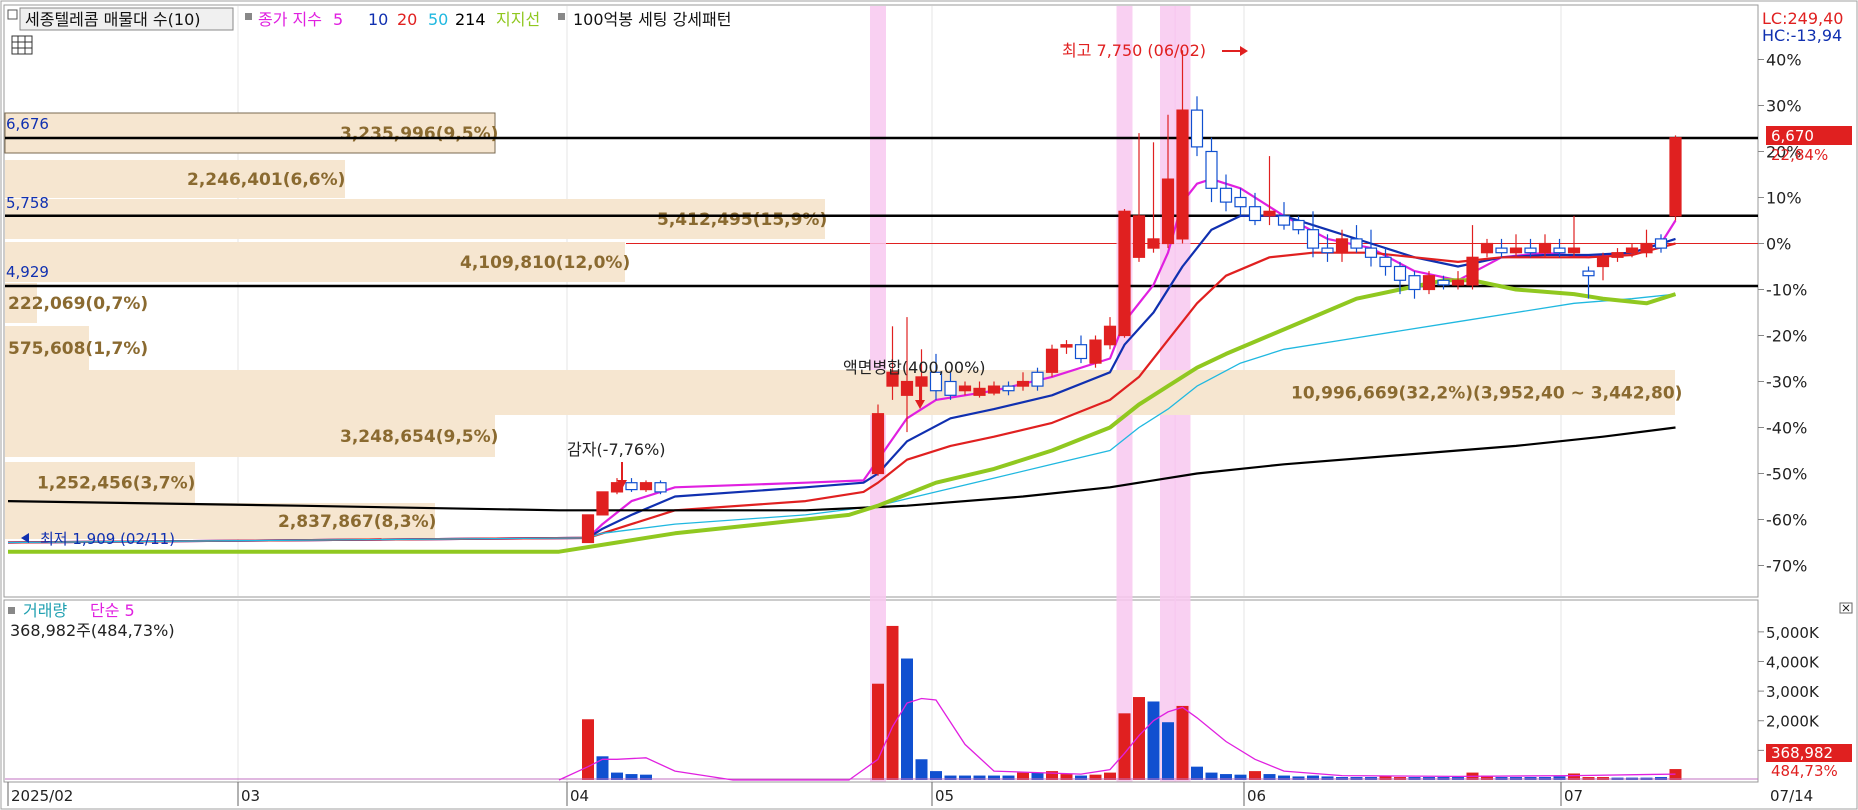  What do you see at coordinates (1799, 155) in the screenshot?
I see `current-change: 22,84%` at bounding box center [1799, 155].